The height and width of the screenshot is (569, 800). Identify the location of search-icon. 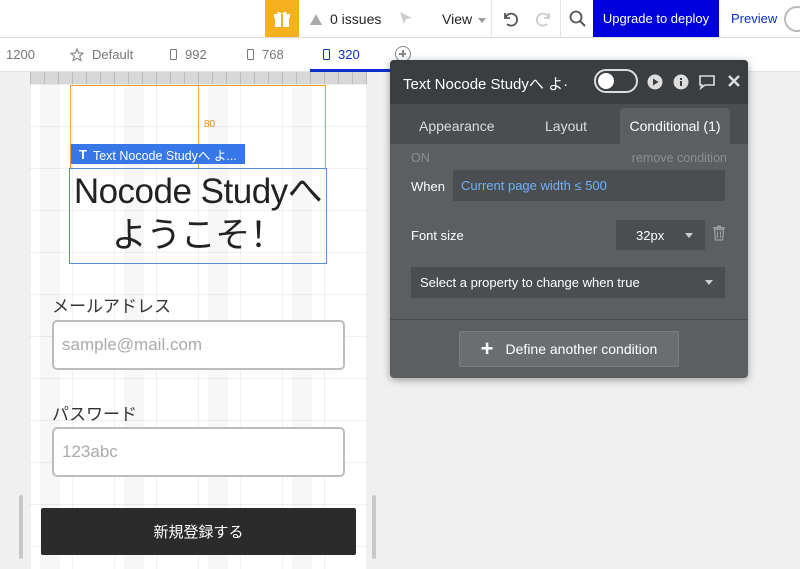
(577, 18).